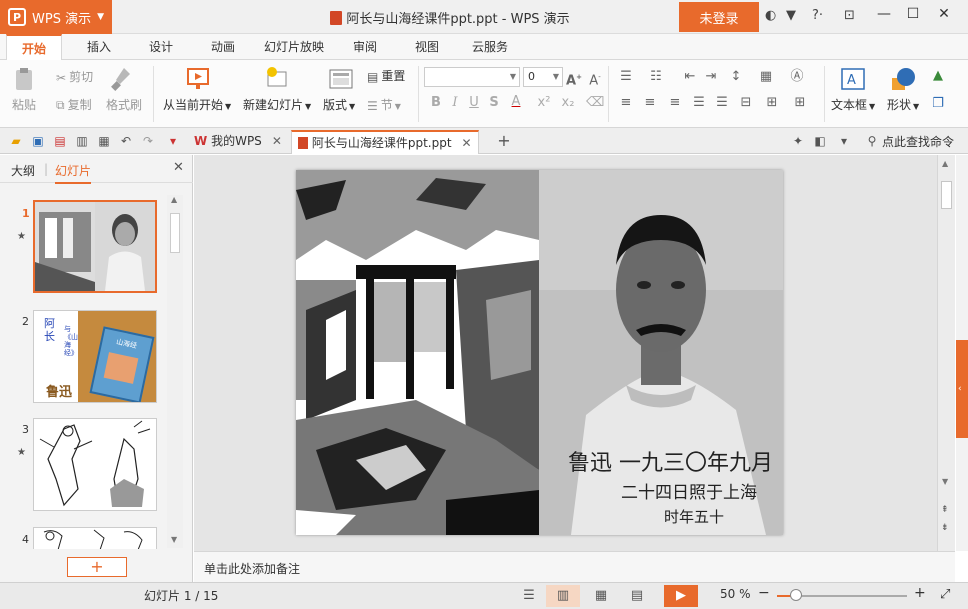 This screenshot has height=609, width=968. Describe the element at coordinates (962, 389) in the screenshot. I see `side-panel-toggle: ‹` at that location.